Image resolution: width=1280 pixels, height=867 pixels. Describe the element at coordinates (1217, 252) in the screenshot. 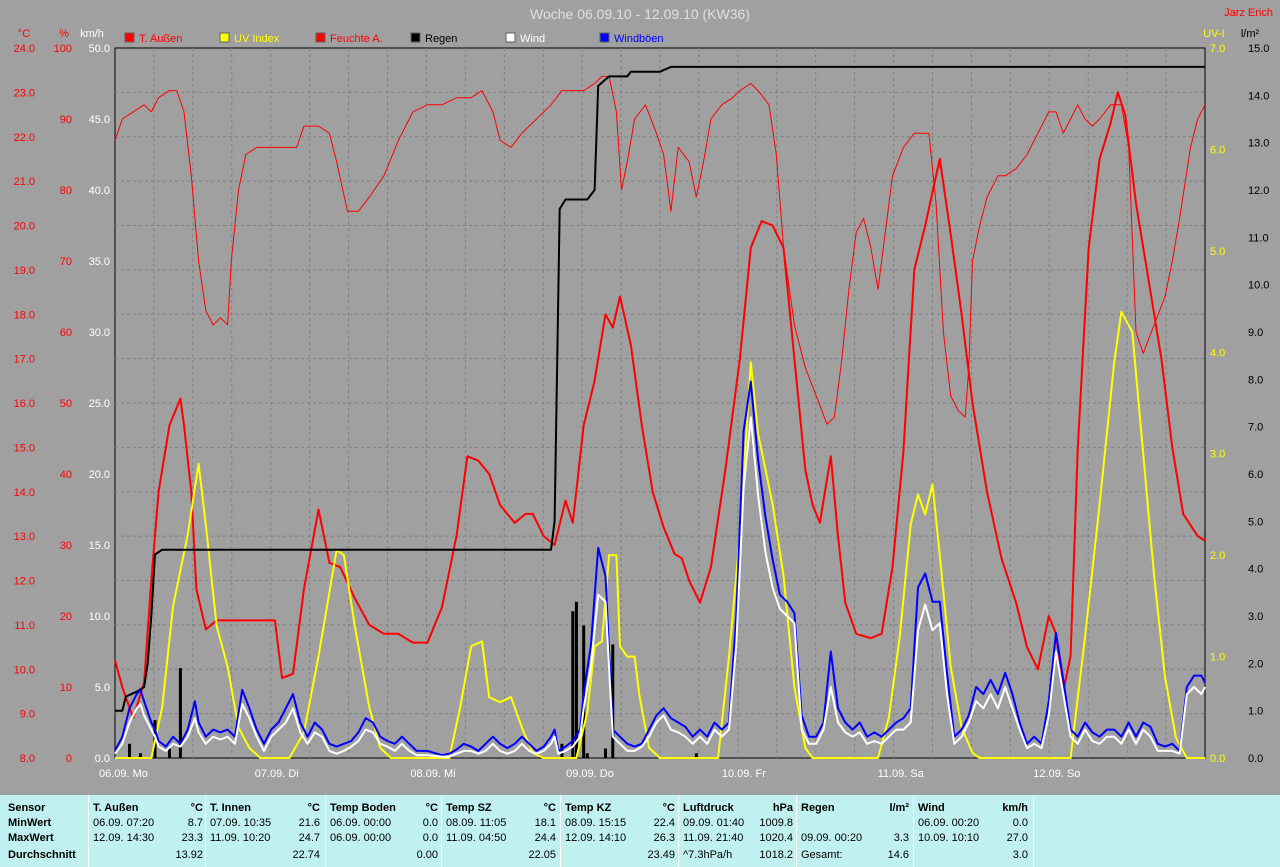

I see `uv-tick-label: 5.0` at that location.